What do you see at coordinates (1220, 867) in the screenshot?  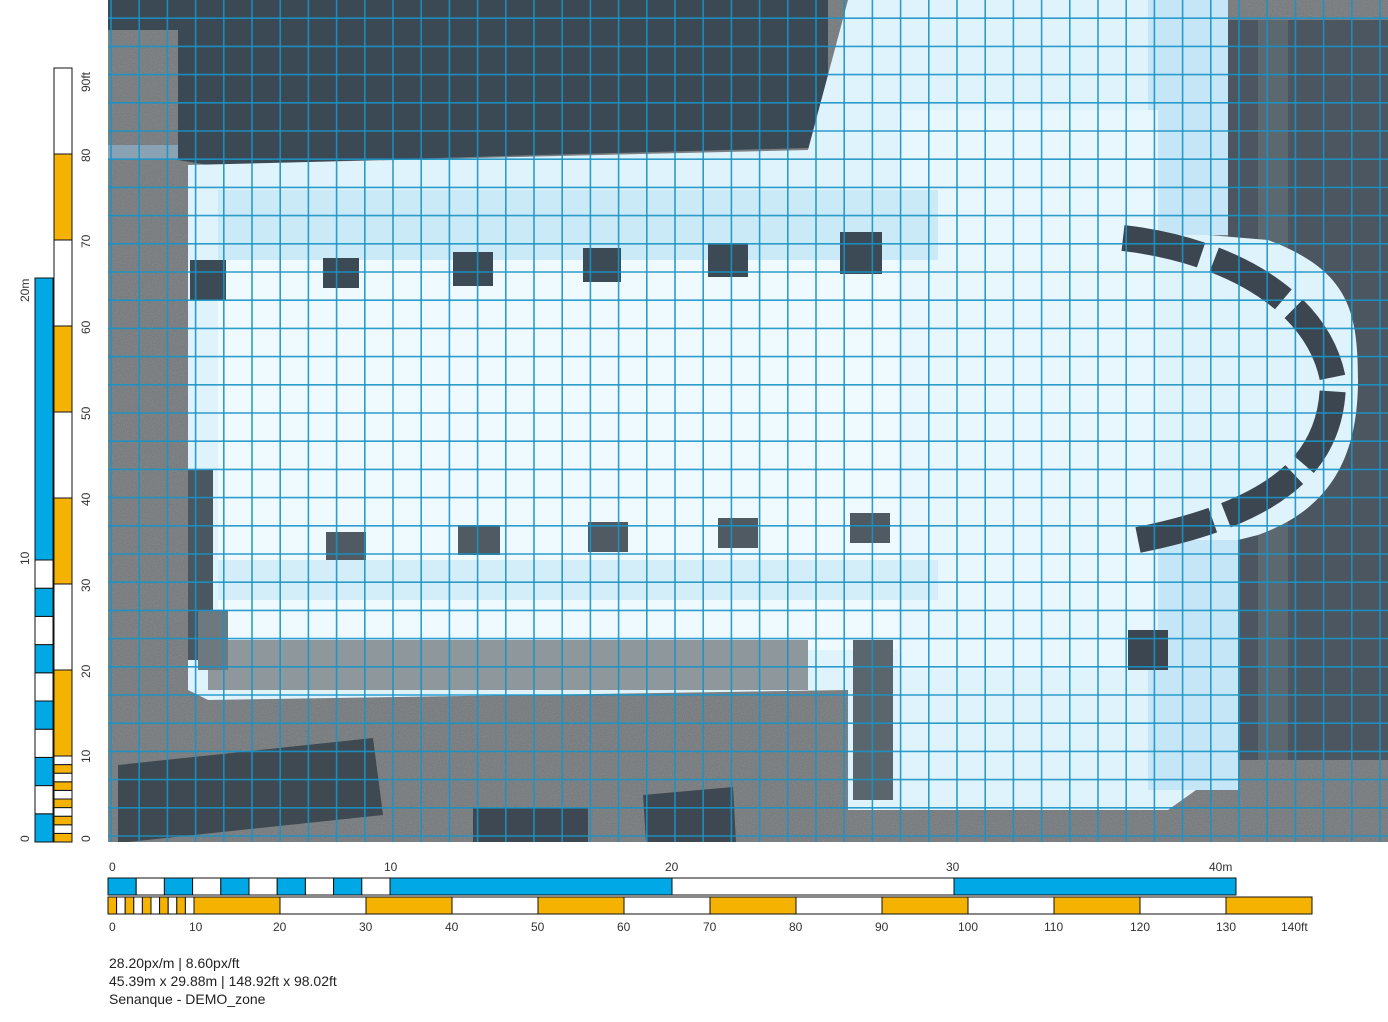 I see `hm-label-40m: 40m` at bounding box center [1220, 867].